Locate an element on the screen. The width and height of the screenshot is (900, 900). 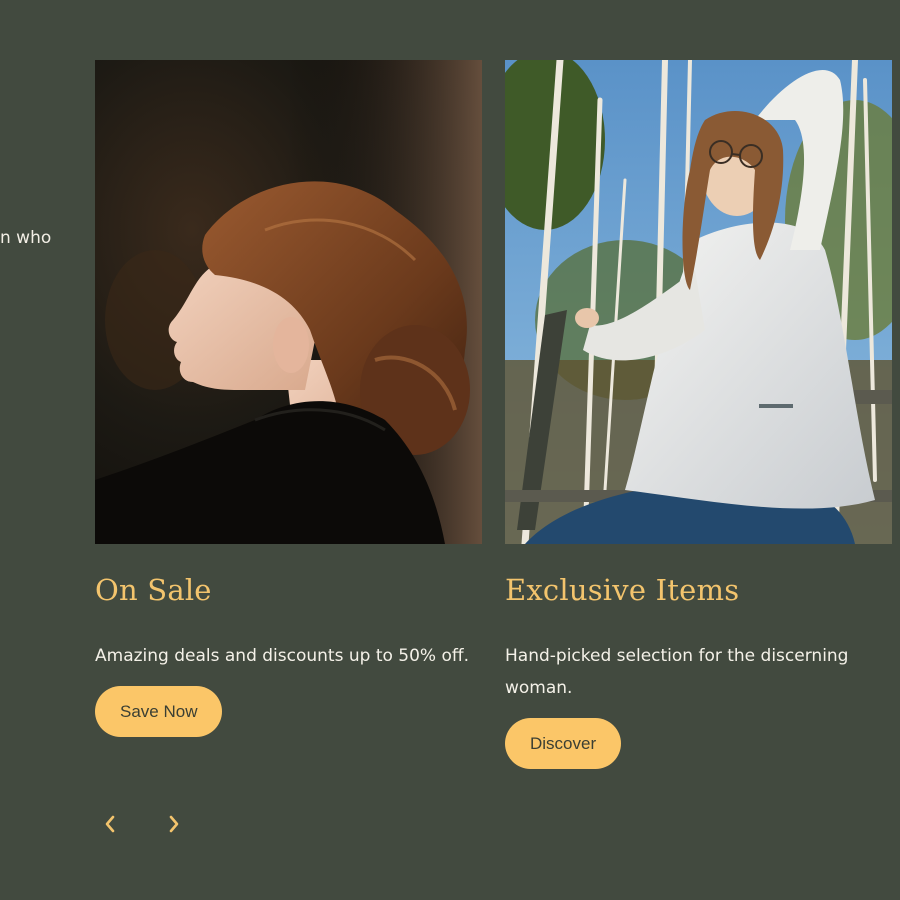
chevron-left-icon is located at coordinates (110, 824).